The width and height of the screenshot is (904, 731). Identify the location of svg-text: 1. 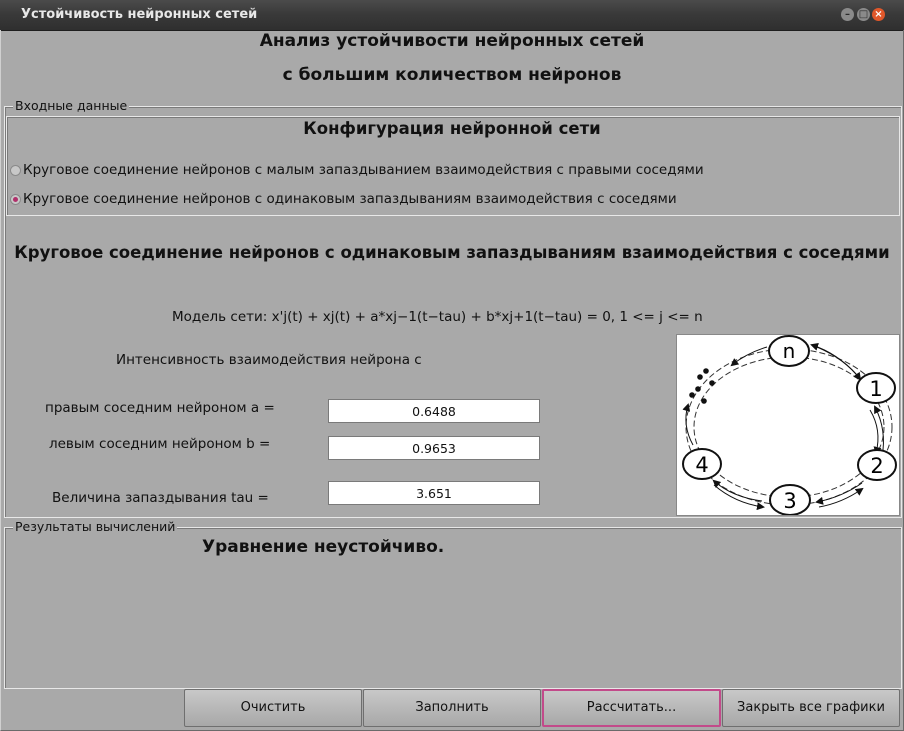
(875, 389).